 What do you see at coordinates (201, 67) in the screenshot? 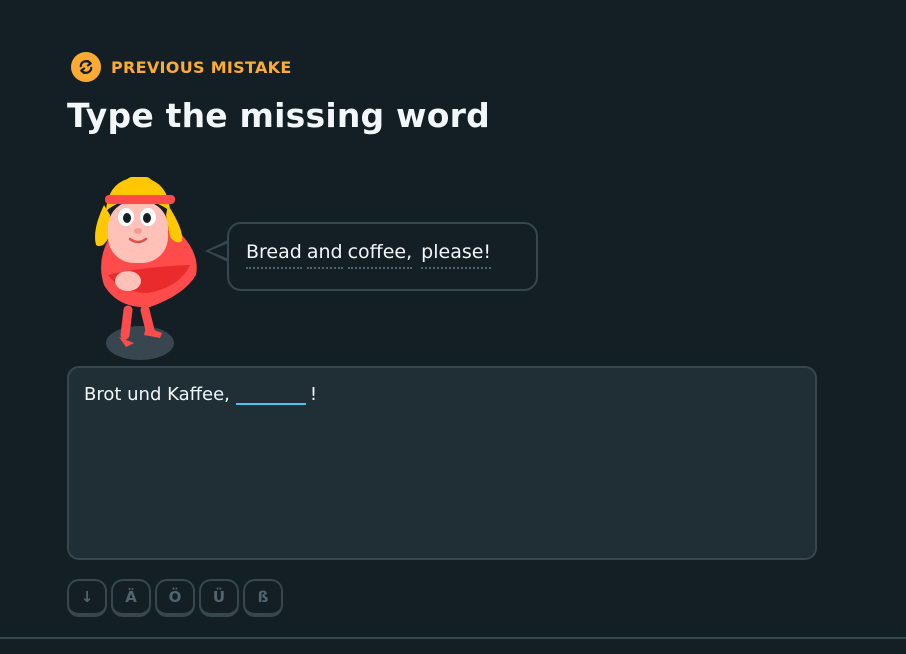
I see `badge-label: PREVIOUS MISTAKE` at bounding box center [201, 67].